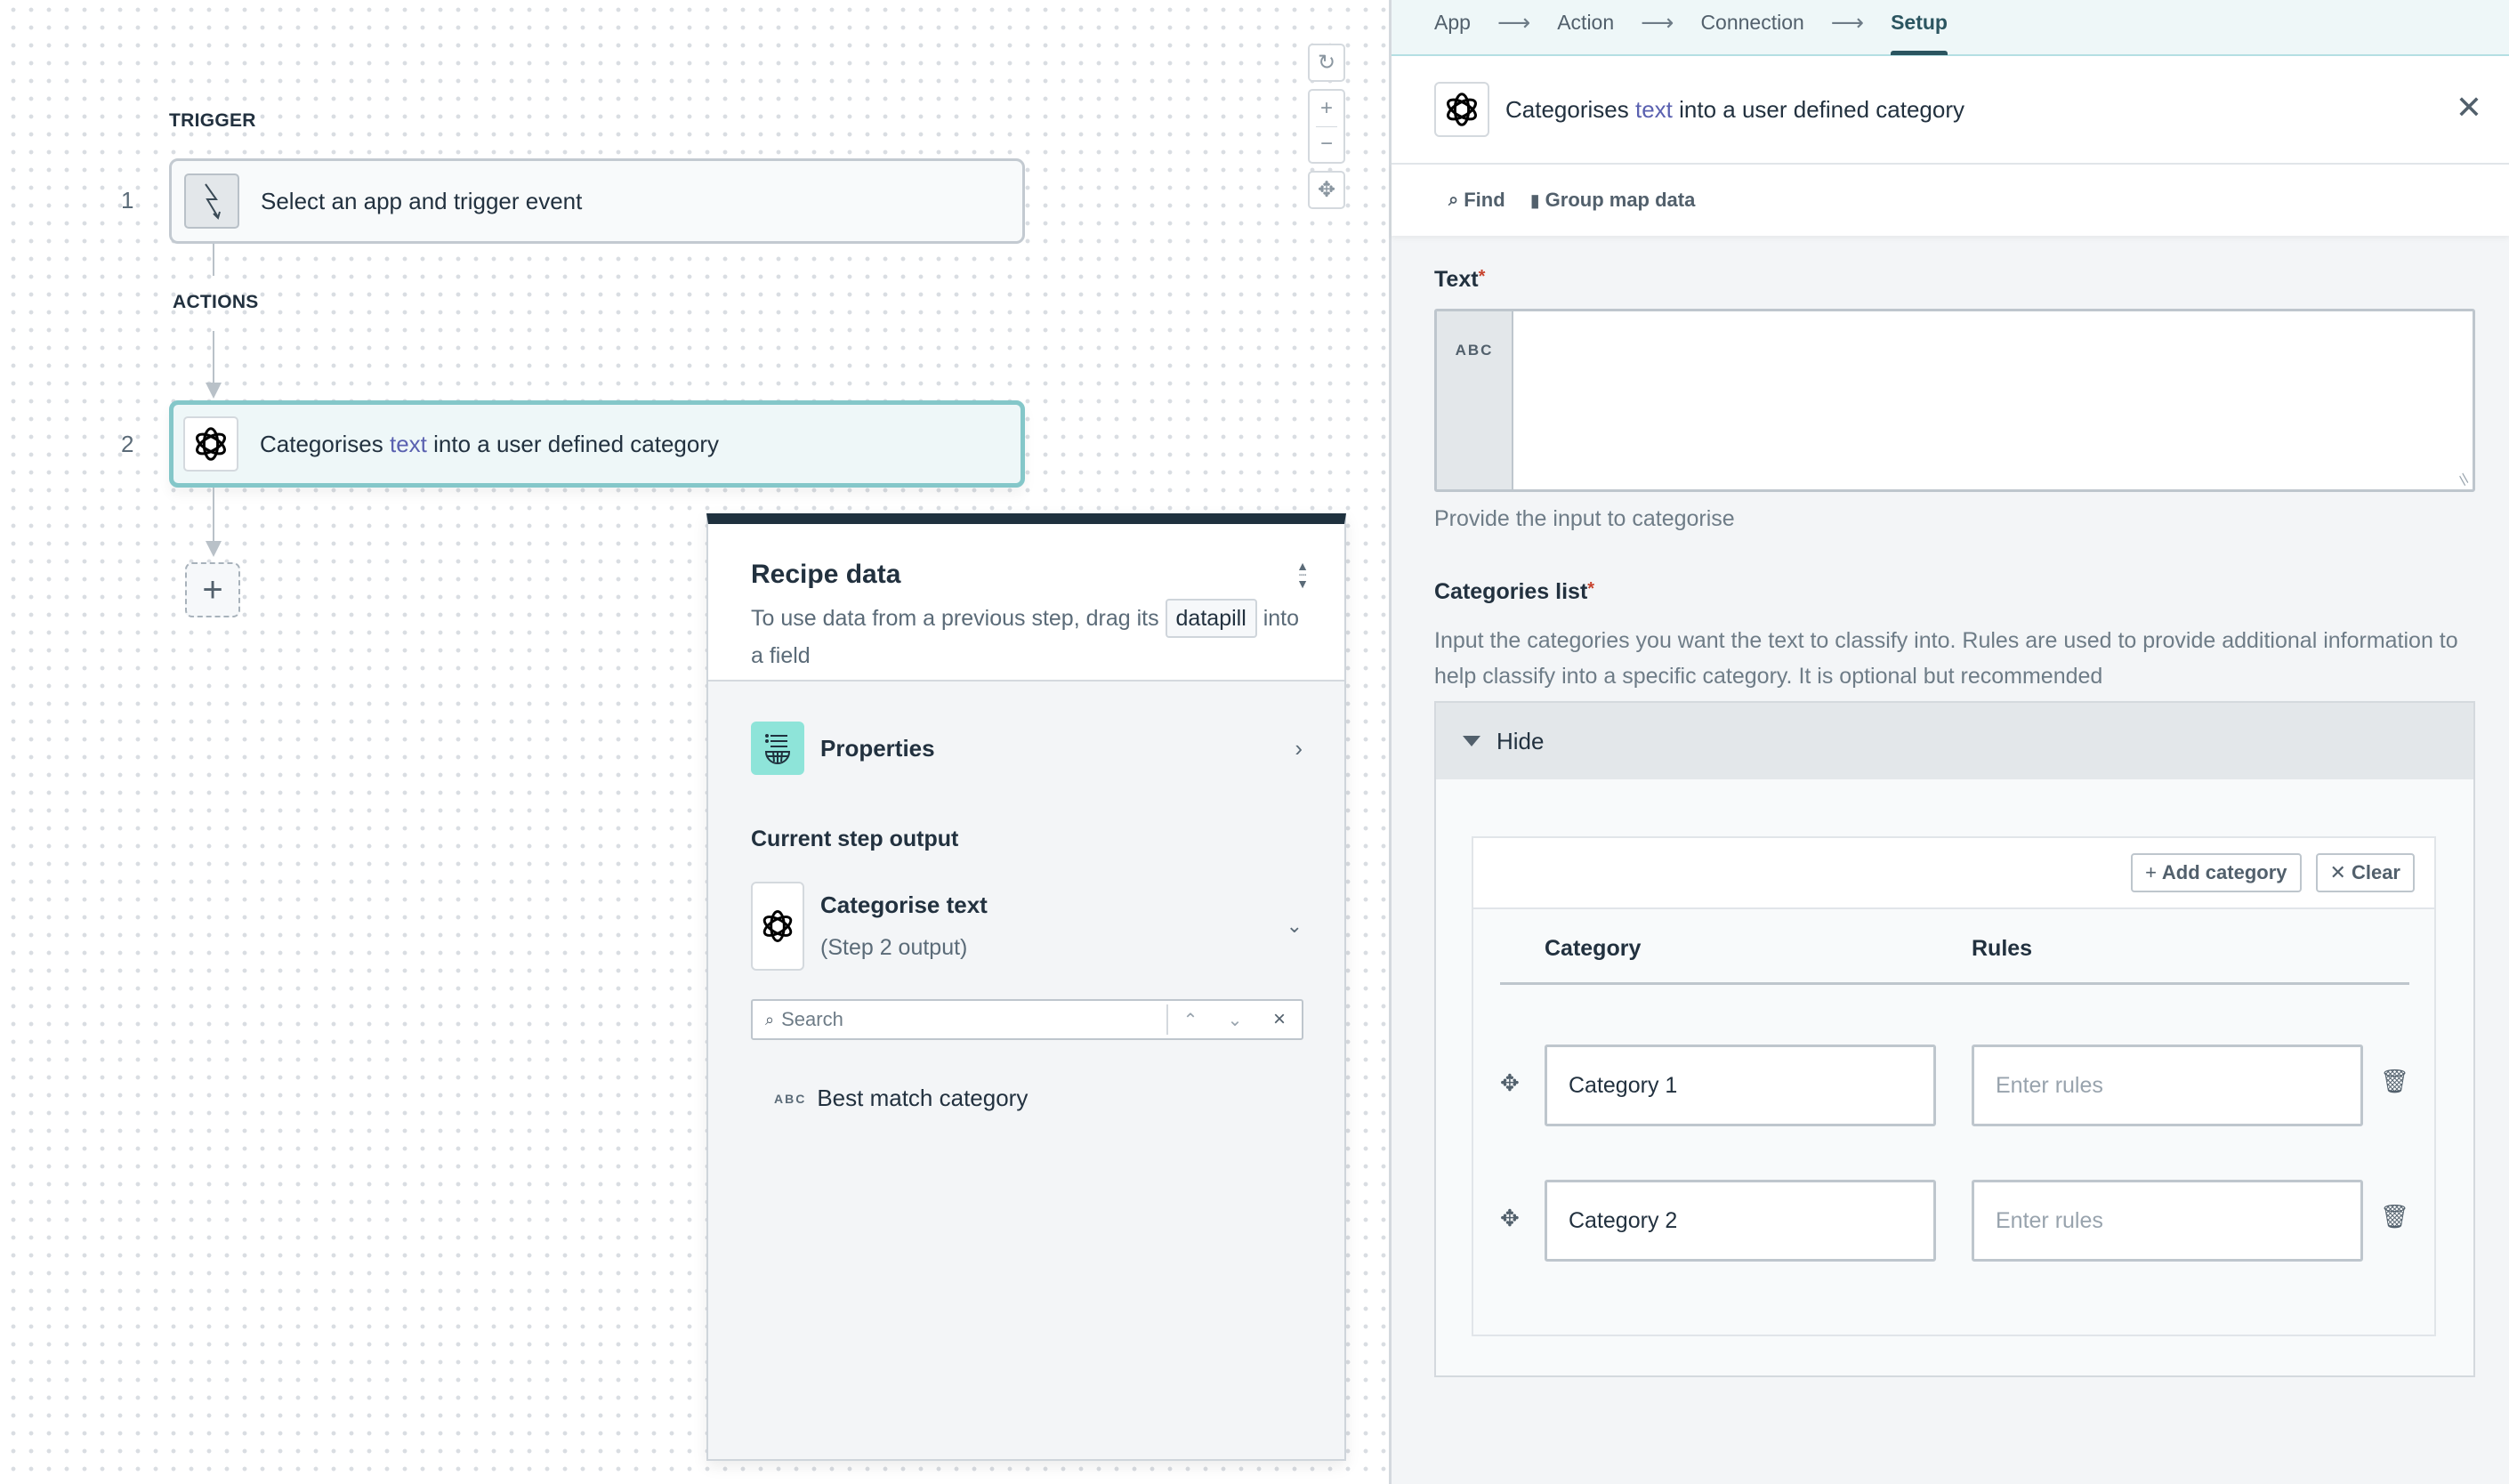  What do you see at coordinates (1585, 27) in the screenshot?
I see `wizard-step-action: Action` at bounding box center [1585, 27].